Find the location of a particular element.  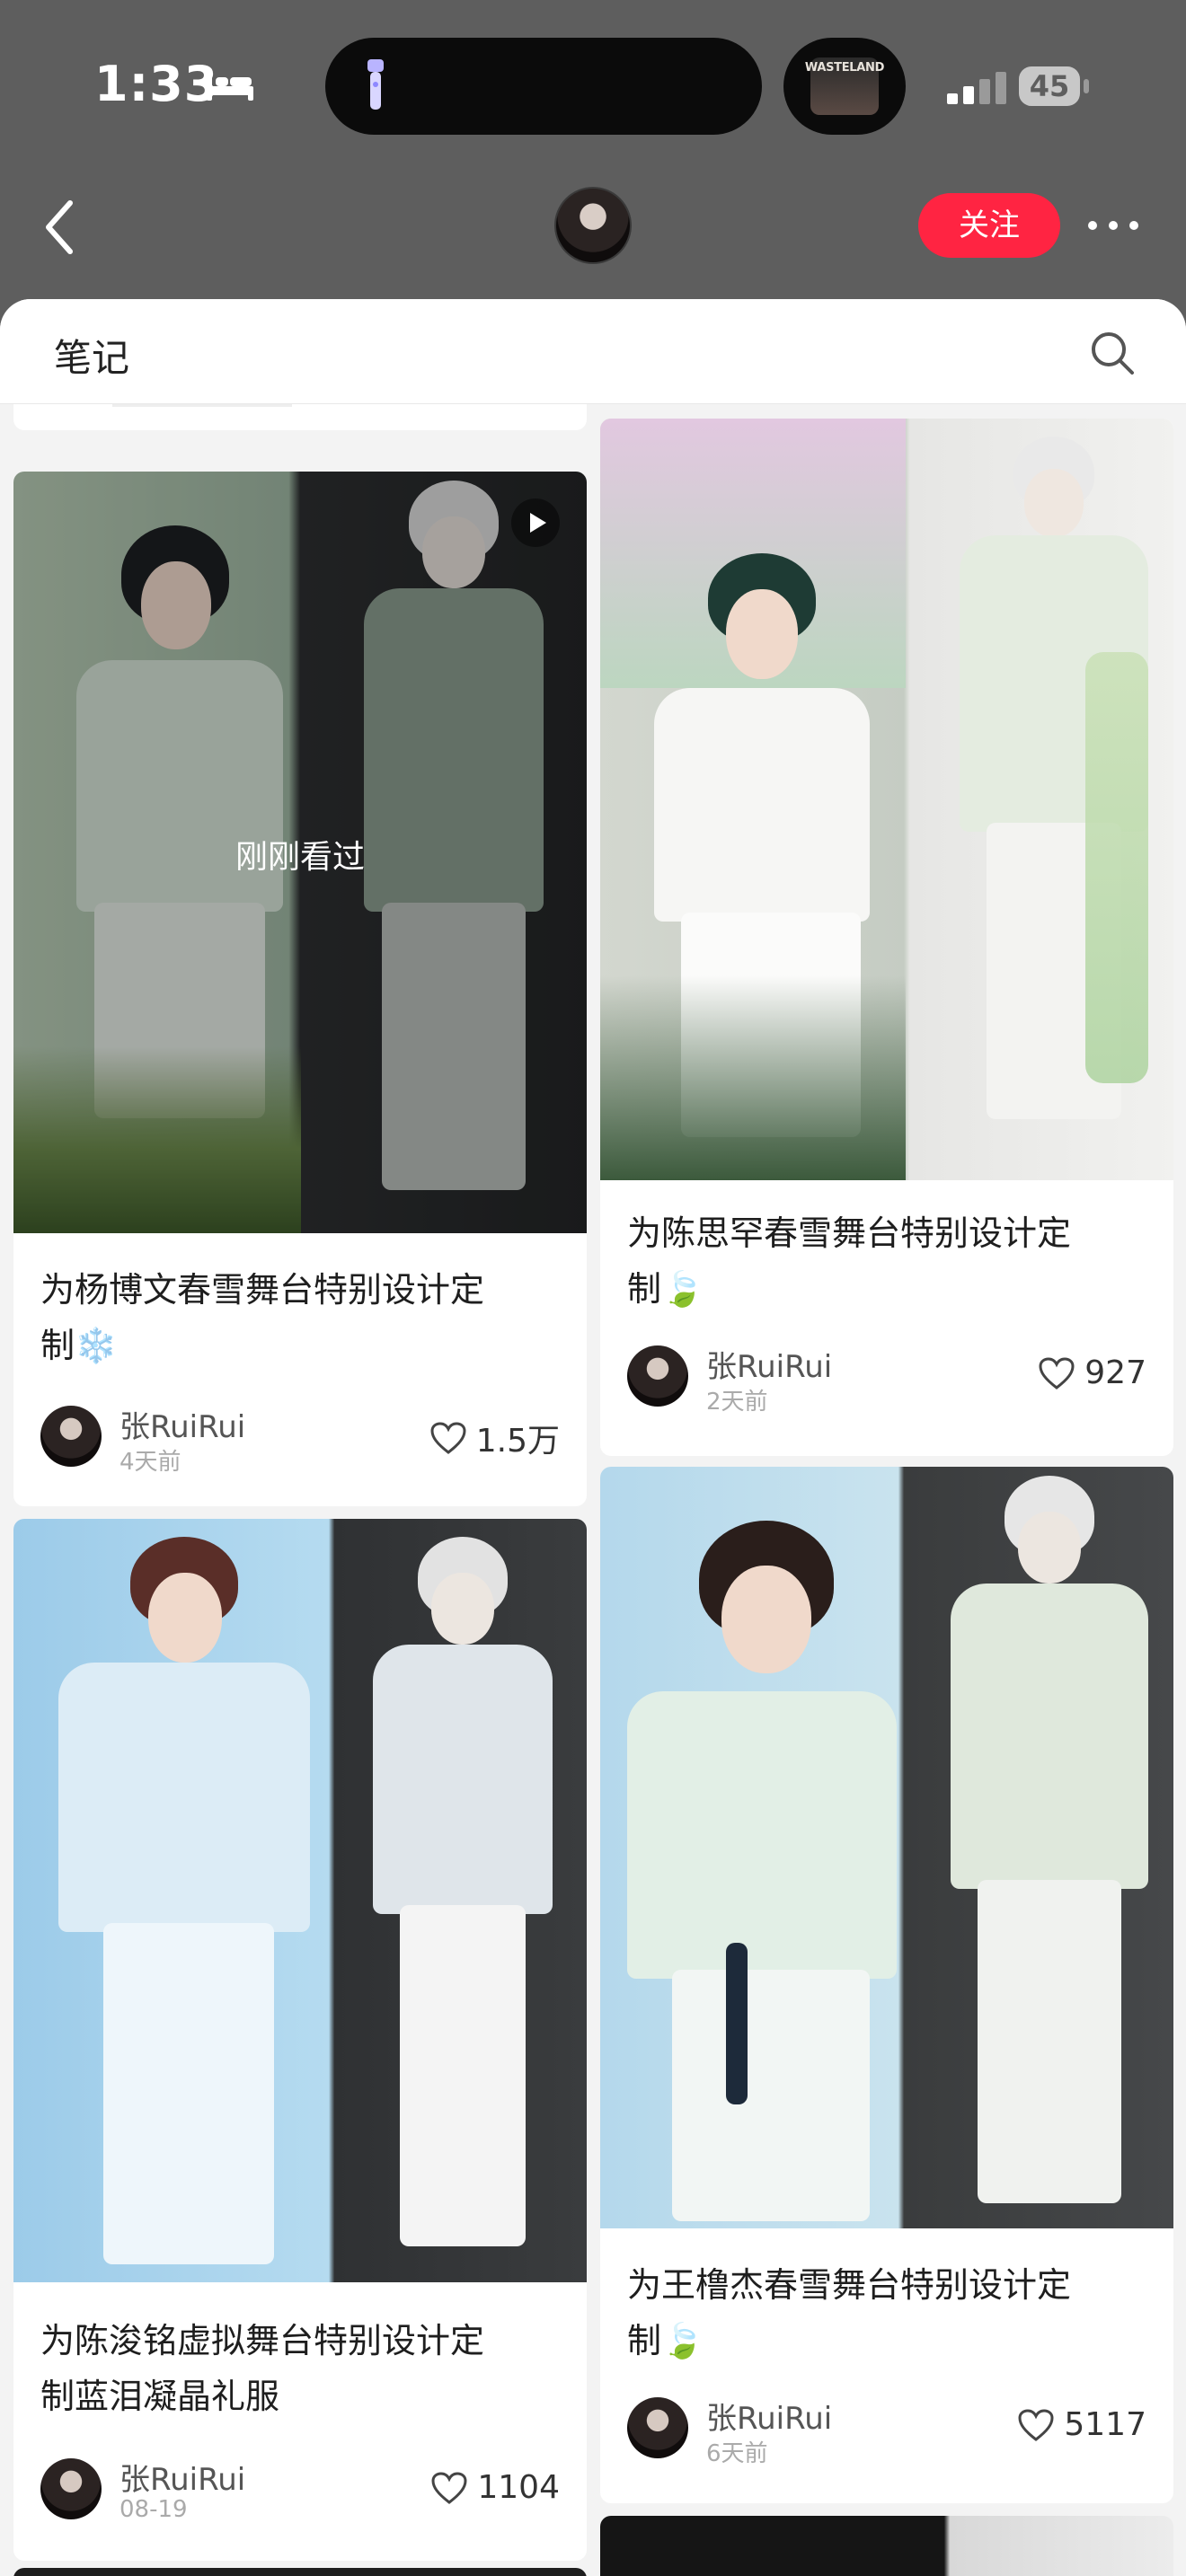

dynamic-island is located at coordinates (543, 86).